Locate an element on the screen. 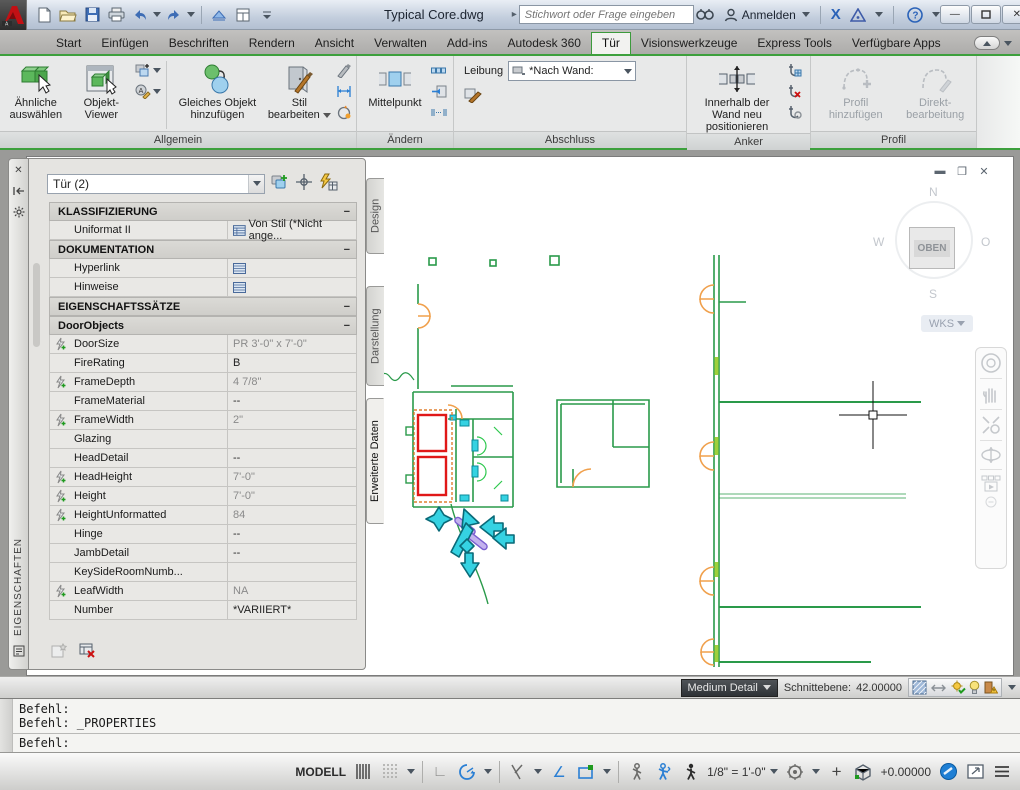 The height and width of the screenshot is (790, 1020). open-icon is located at coordinates (68, 15).